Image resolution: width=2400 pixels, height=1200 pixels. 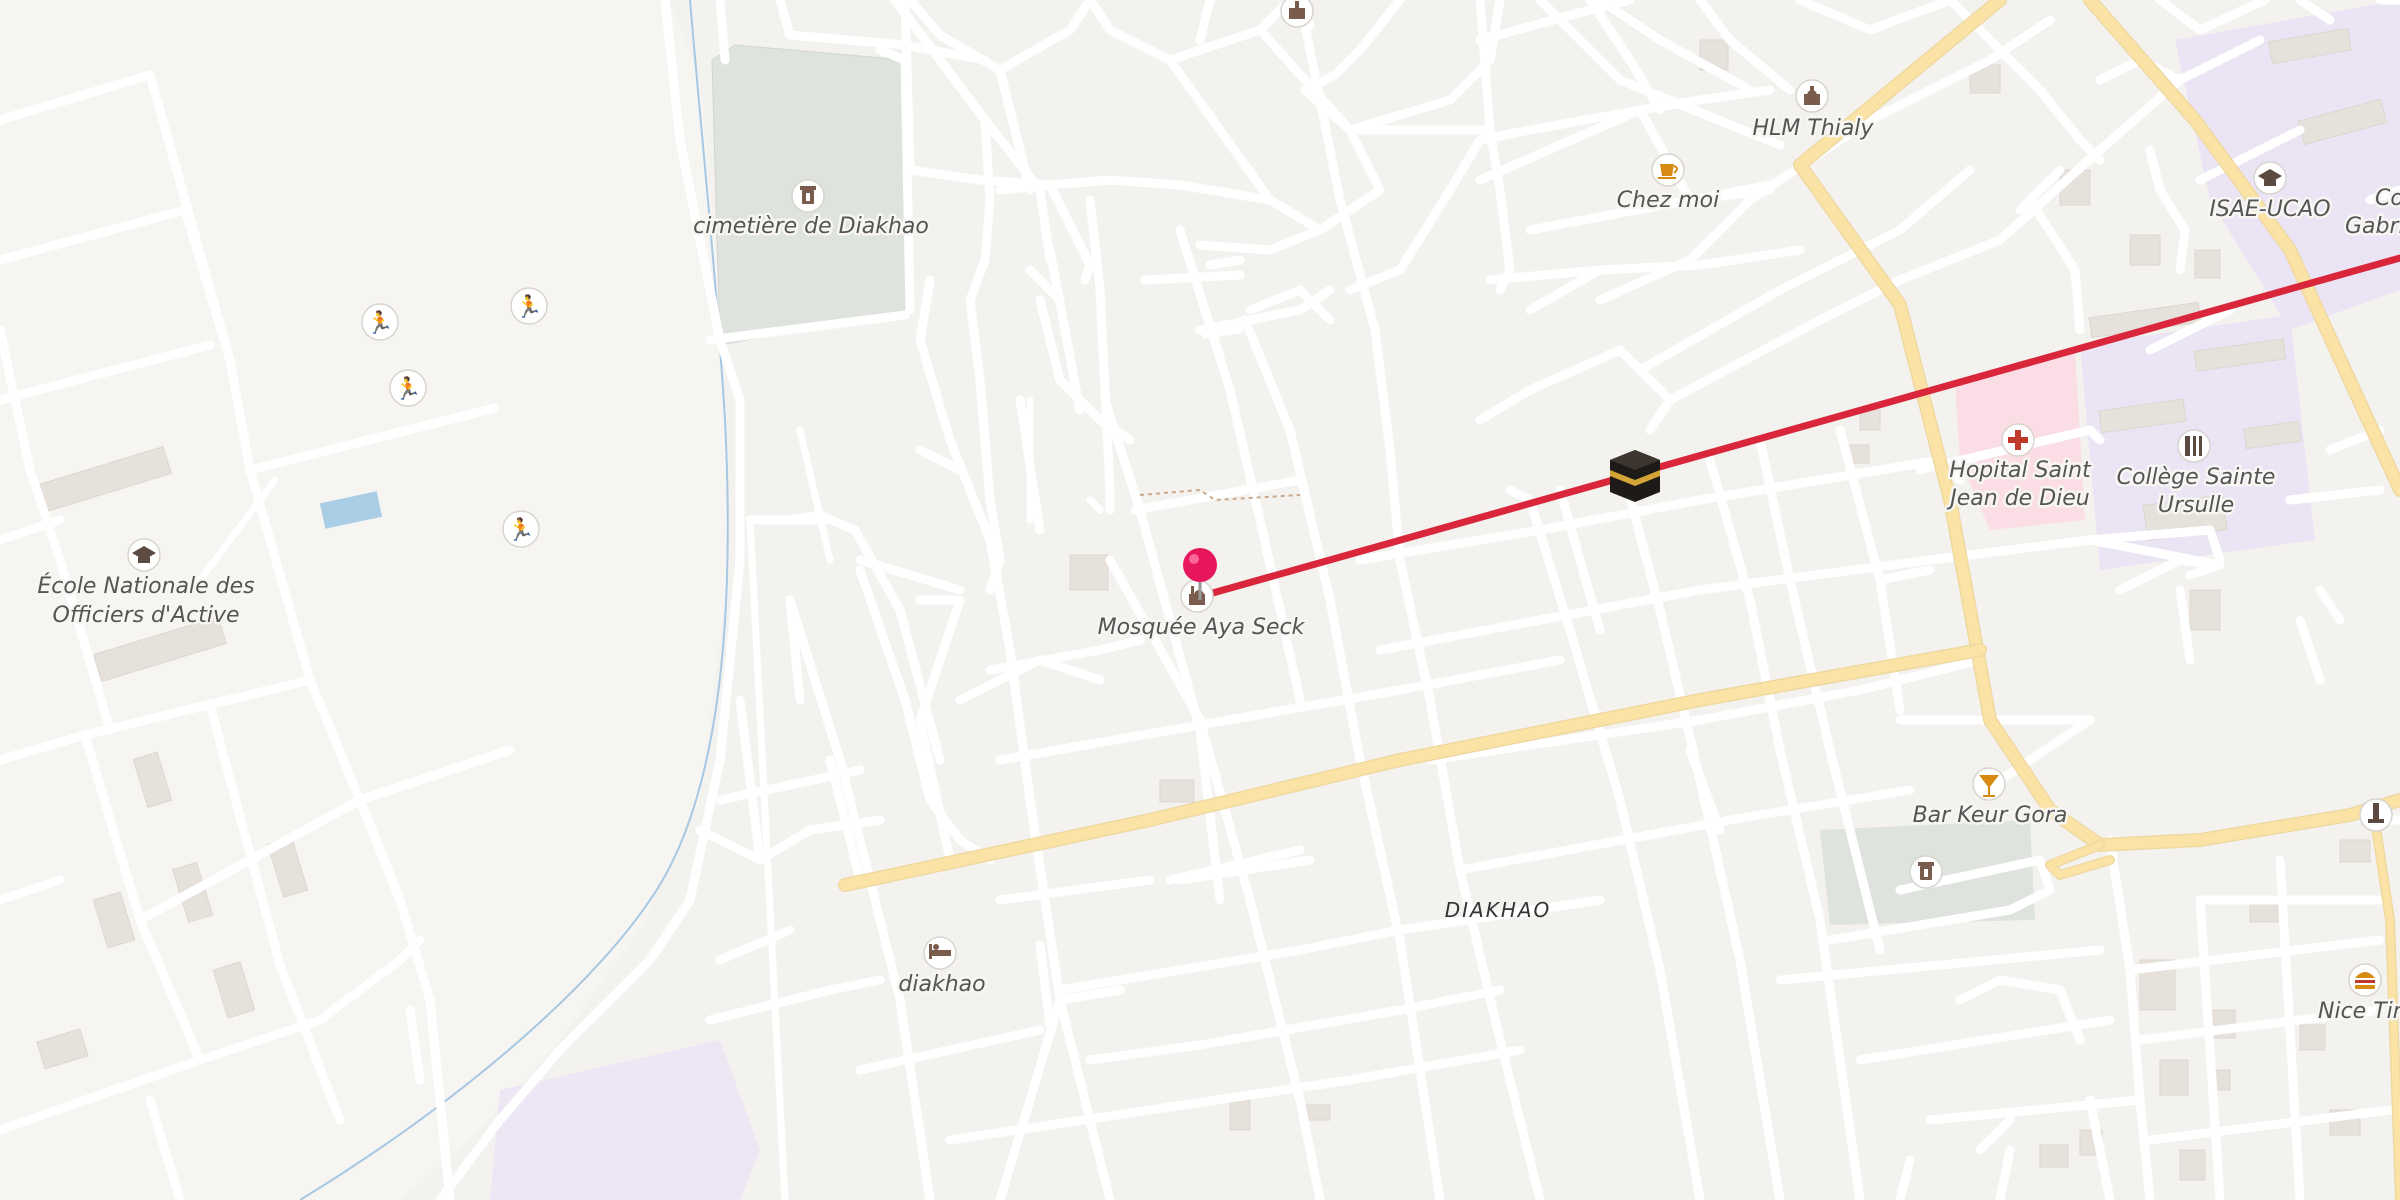 I want to click on poi-sports-4: 🏃, so click(x=521, y=529).